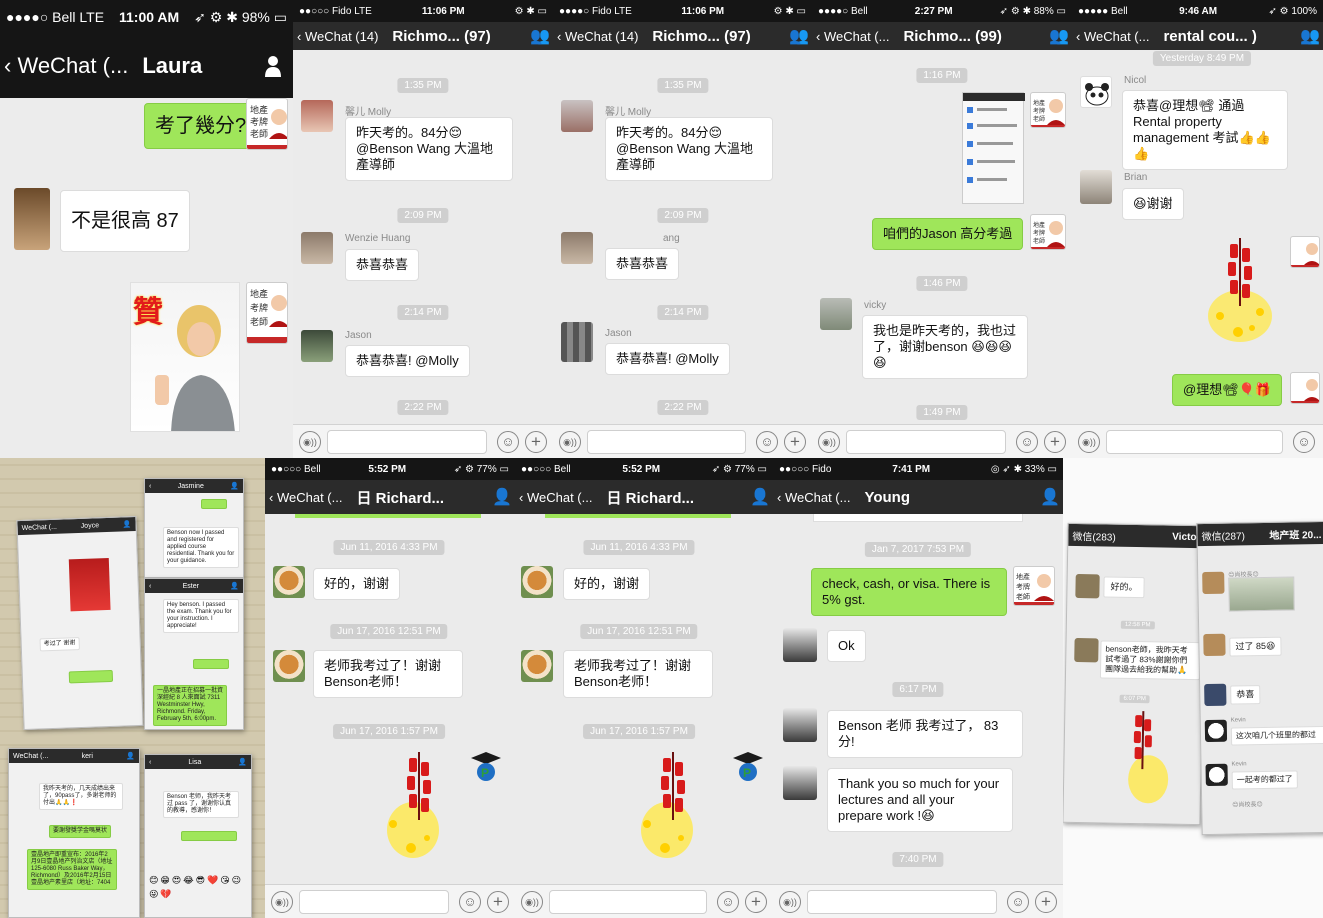 This screenshot has height=918, width=1323. I want to click on sender-name: vicky, so click(875, 305).